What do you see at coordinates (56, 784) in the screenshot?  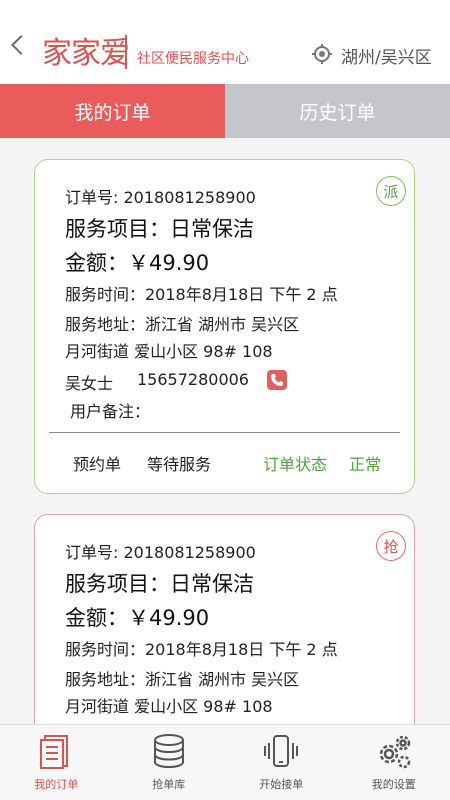 I see `nav-label: 我的订单` at bounding box center [56, 784].